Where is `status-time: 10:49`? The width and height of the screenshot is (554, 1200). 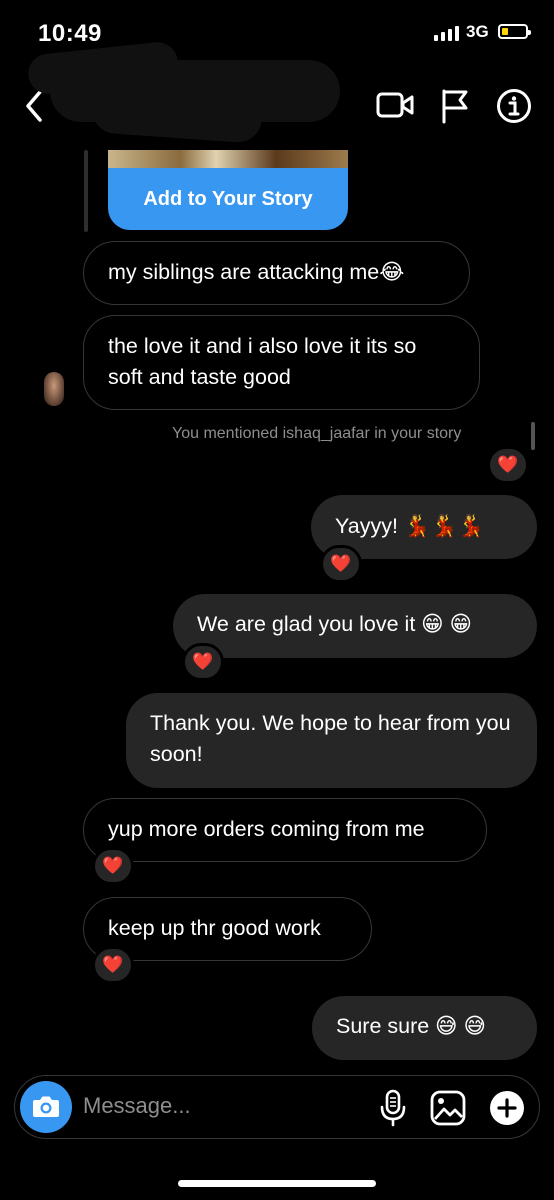 status-time: 10:49 is located at coordinates (70, 33).